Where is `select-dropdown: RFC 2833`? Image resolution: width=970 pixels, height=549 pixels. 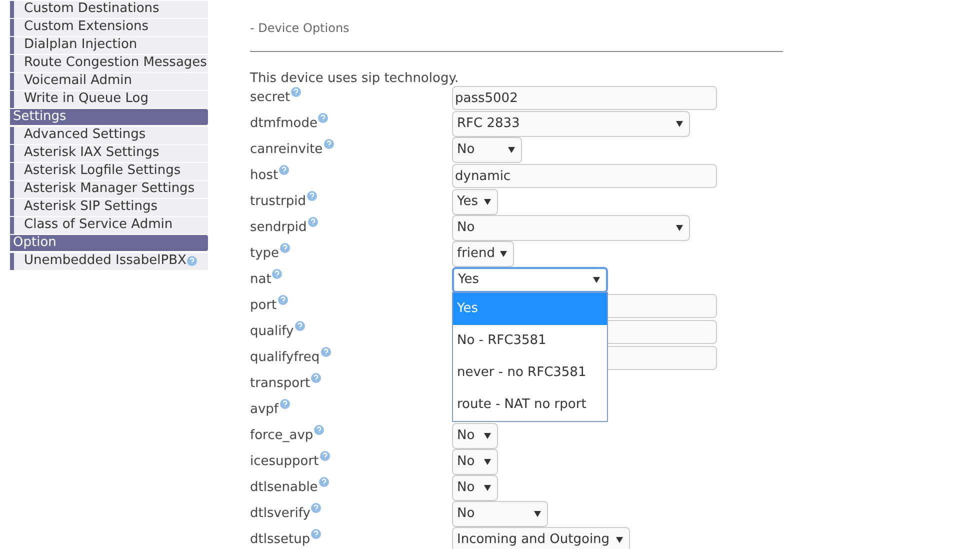
select-dropdown: RFC 2833 is located at coordinates (571, 124).